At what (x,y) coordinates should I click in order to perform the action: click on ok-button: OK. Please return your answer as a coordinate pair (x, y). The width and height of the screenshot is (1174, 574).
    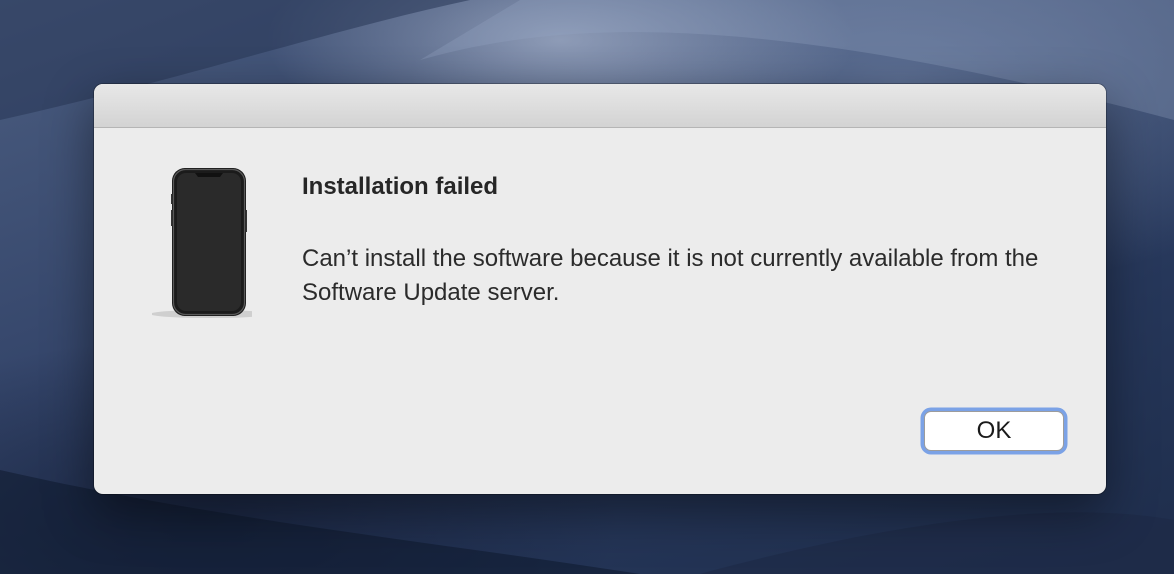
    Looking at the image, I should click on (994, 431).